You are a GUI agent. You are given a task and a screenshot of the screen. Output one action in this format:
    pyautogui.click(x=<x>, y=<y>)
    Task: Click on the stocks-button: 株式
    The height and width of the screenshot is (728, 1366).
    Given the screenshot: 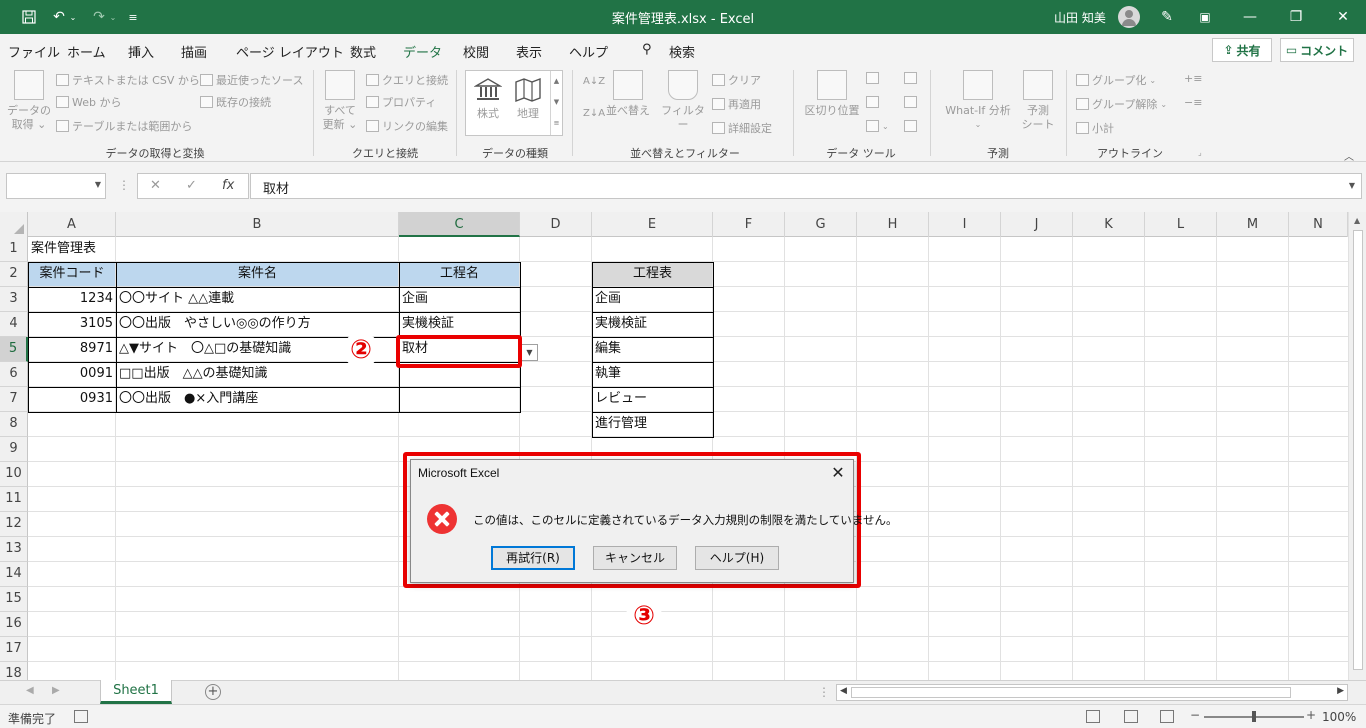 What is the action you would take?
    pyautogui.click(x=488, y=99)
    